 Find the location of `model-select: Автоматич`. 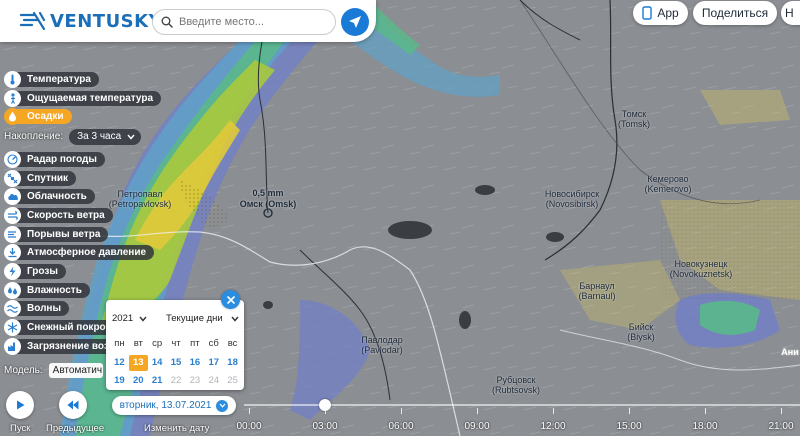

model-select: Автоматич is located at coordinates (75, 370).